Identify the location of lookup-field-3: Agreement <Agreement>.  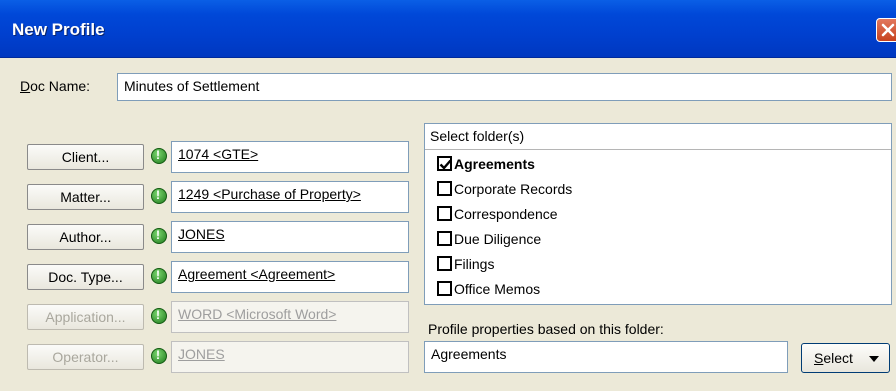
(290, 277).